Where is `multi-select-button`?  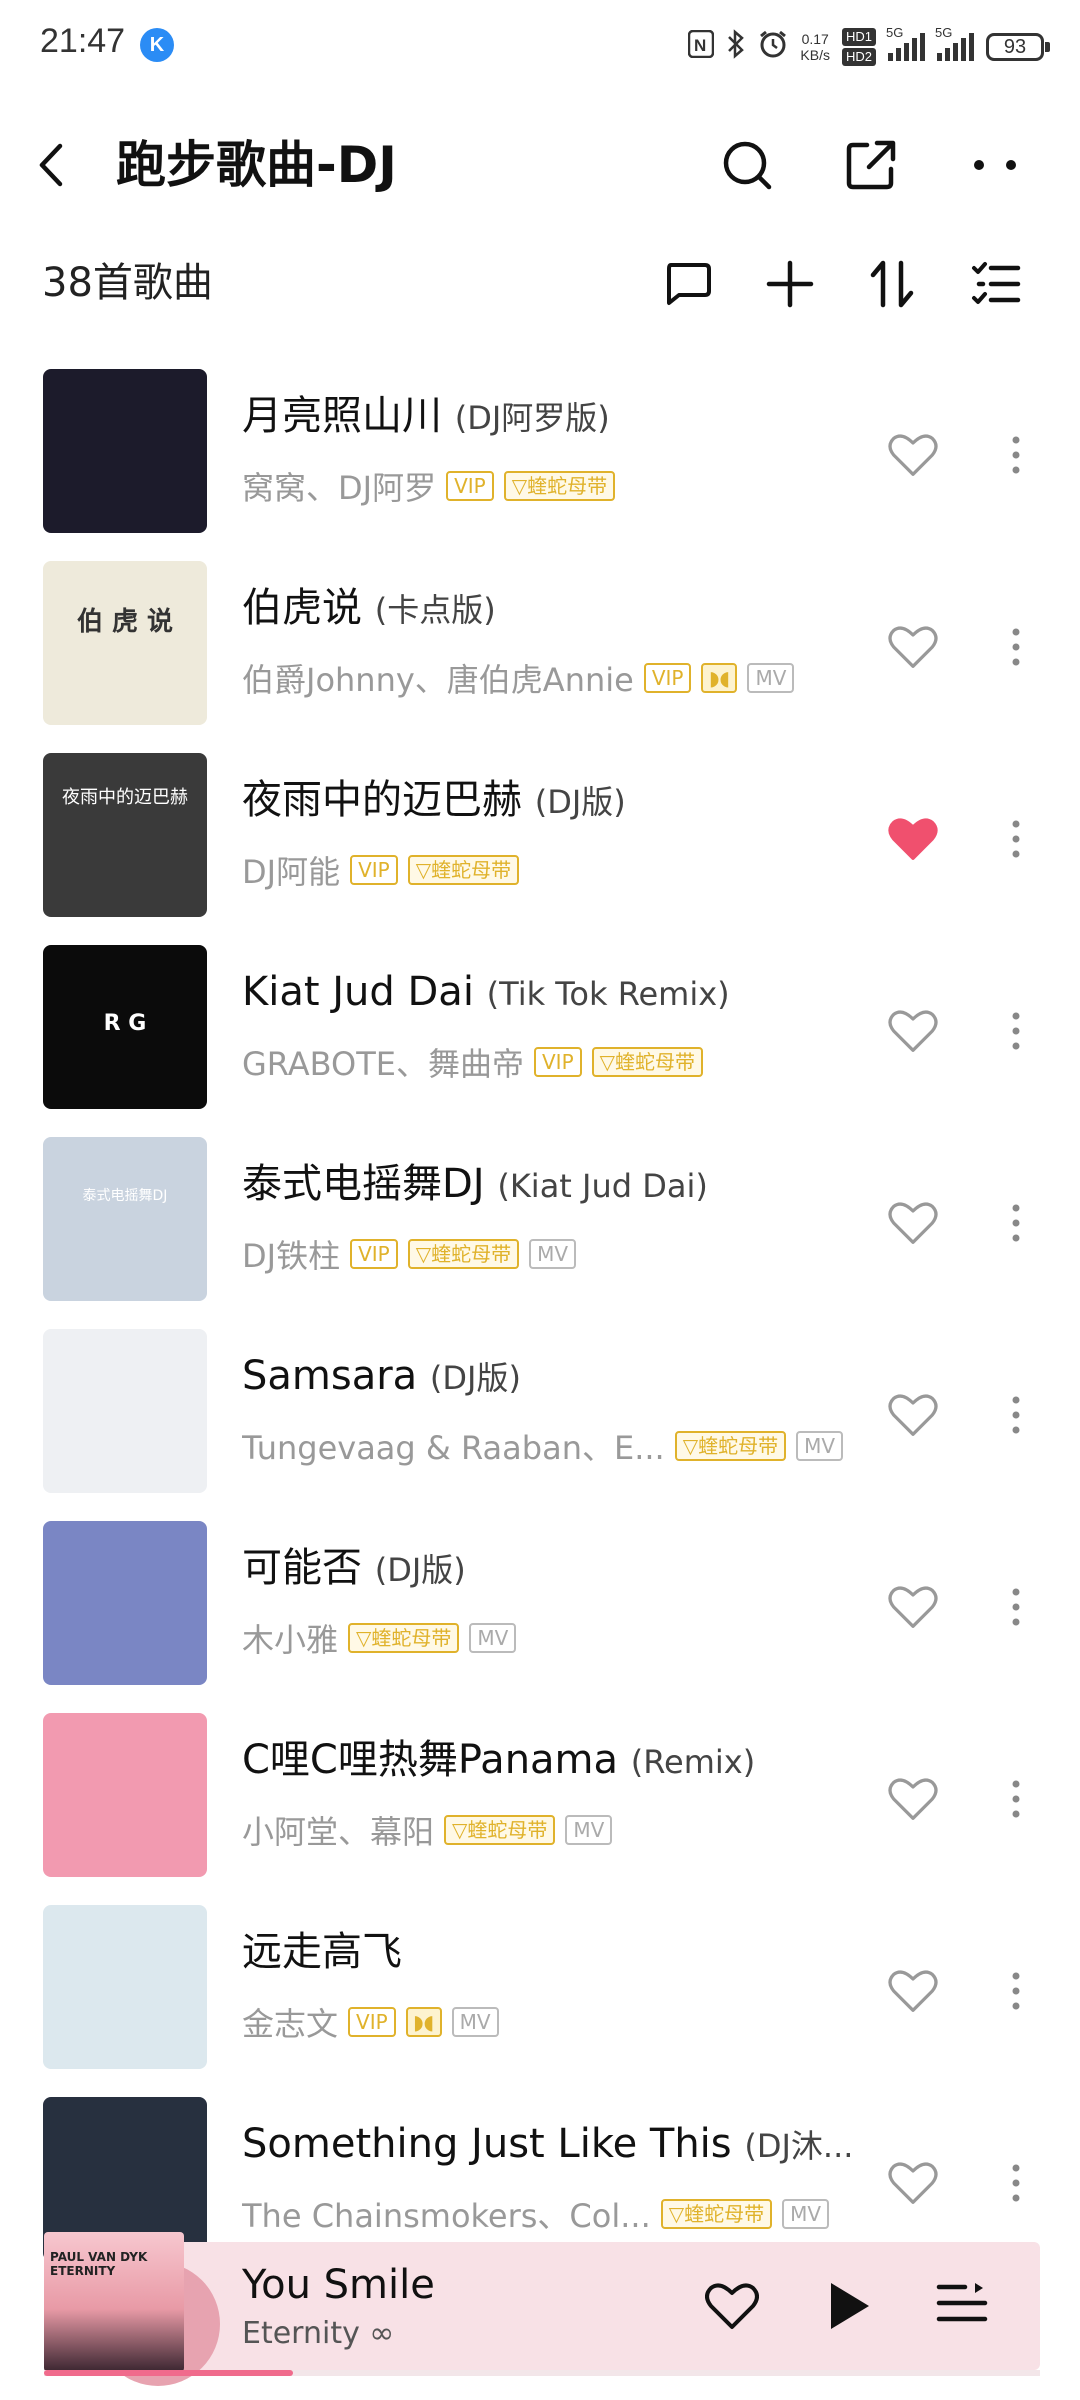
multi-select-button is located at coordinates (996, 284).